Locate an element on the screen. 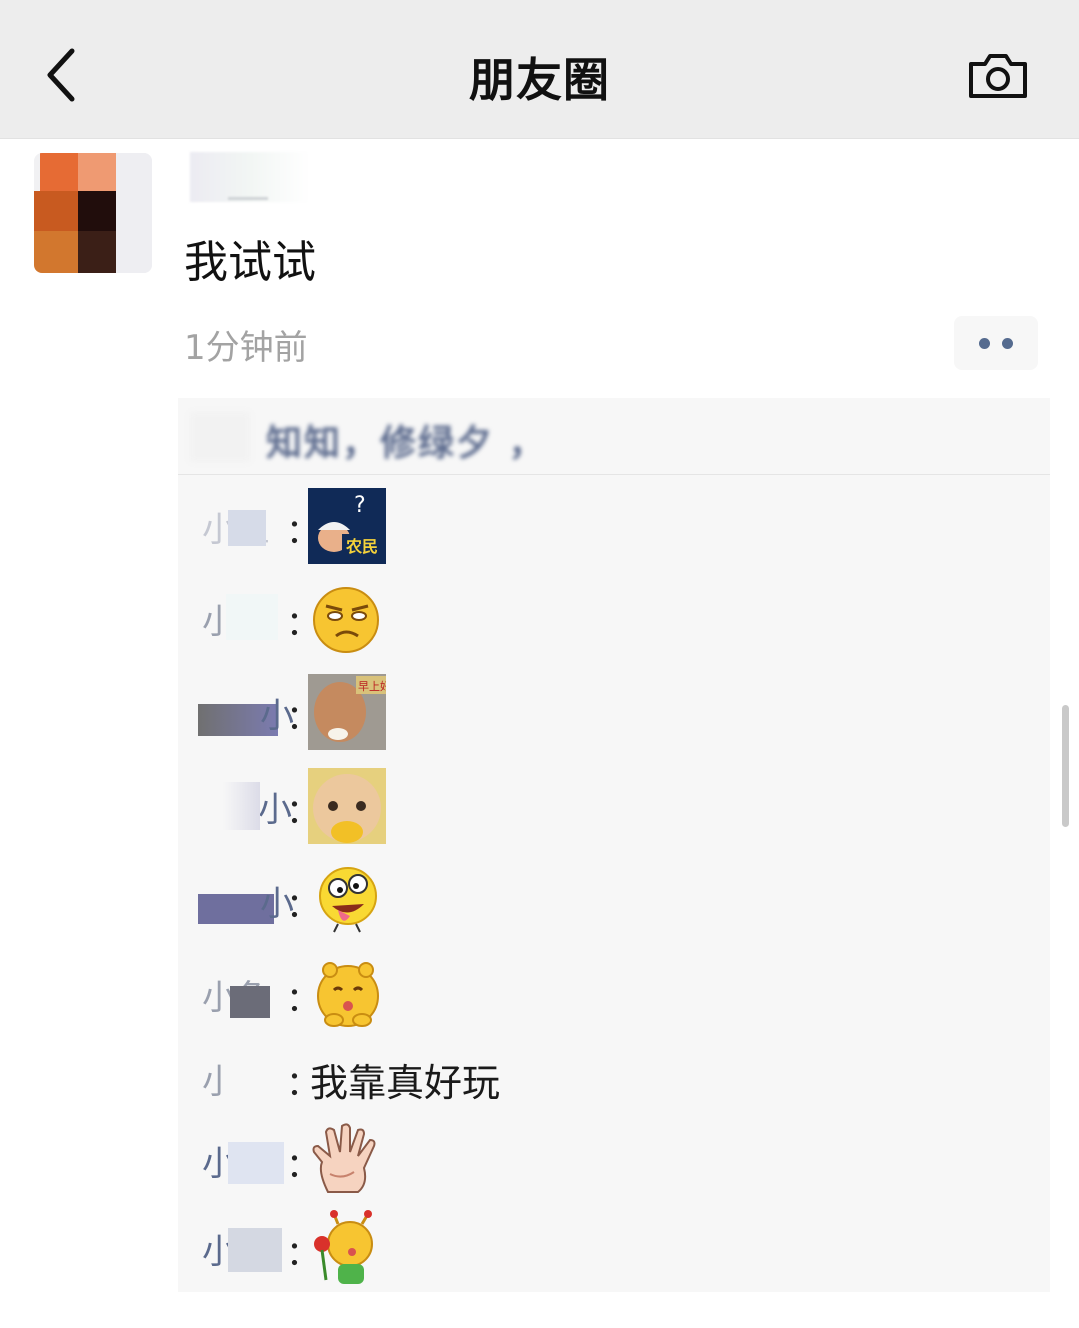 This screenshot has height=1328, width=1079. smirk-emoji-sticker is located at coordinates (347, 618).